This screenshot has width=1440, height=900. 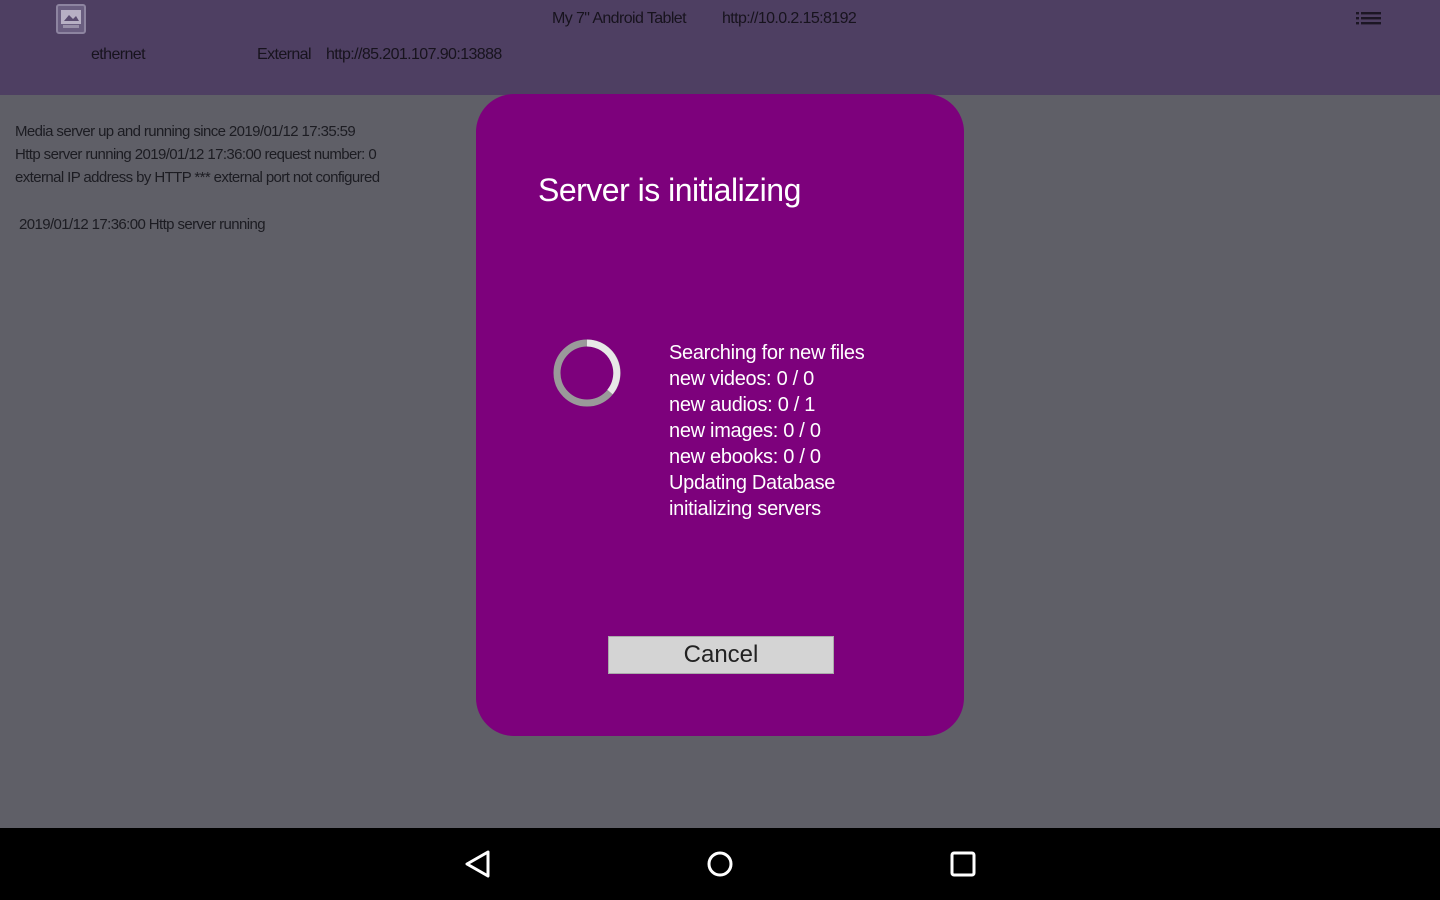 I want to click on status-event-line: 2019/01/12 17:36:00 Http server running, so click(x=142, y=224).